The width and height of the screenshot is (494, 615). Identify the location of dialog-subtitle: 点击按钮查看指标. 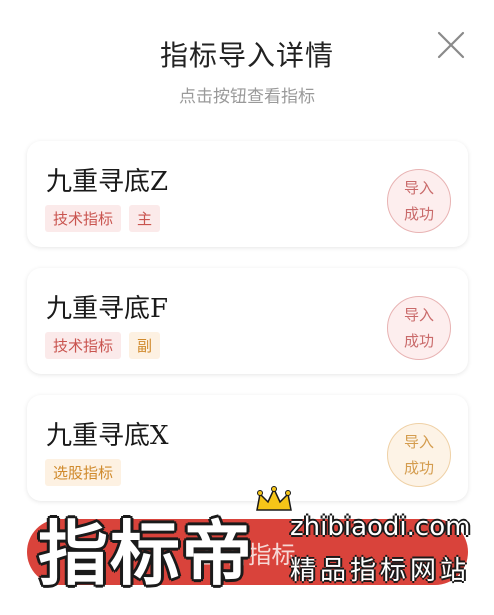
(247, 97).